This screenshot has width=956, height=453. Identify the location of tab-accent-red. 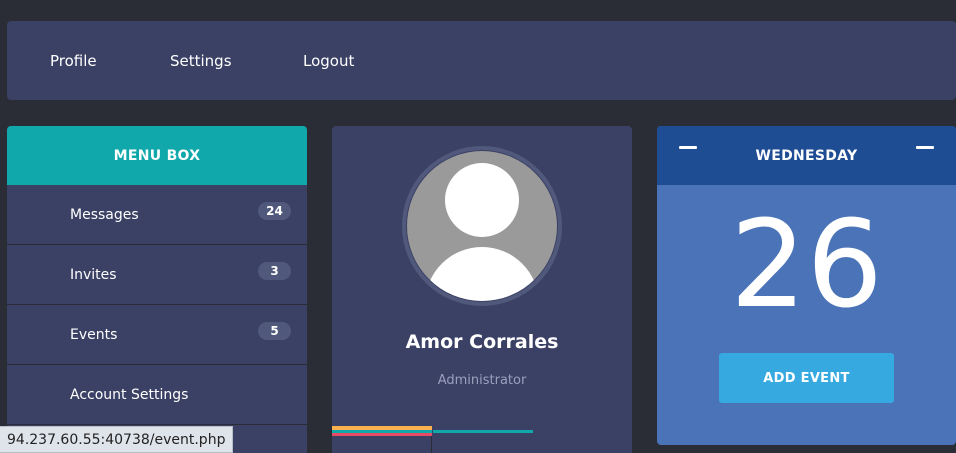
(382, 434).